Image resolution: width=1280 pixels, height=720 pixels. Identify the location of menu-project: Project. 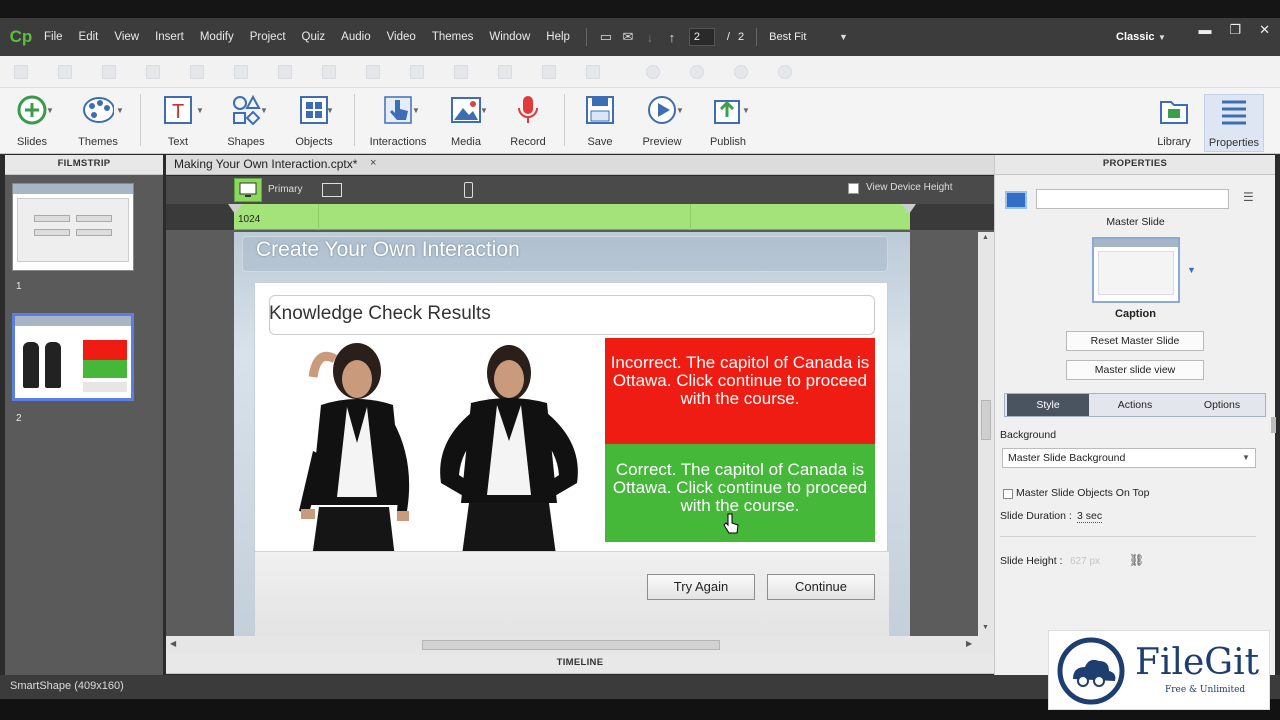
(268, 37).